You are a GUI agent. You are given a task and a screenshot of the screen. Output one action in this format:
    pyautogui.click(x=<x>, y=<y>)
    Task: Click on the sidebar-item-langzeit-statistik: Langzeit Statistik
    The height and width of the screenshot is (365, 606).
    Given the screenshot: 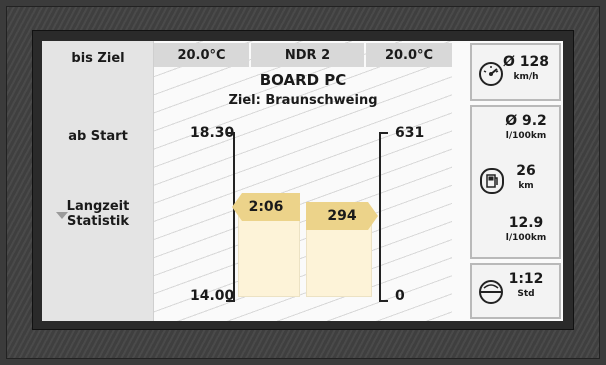 What is the action you would take?
    pyautogui.click(x=98, y=214)
    